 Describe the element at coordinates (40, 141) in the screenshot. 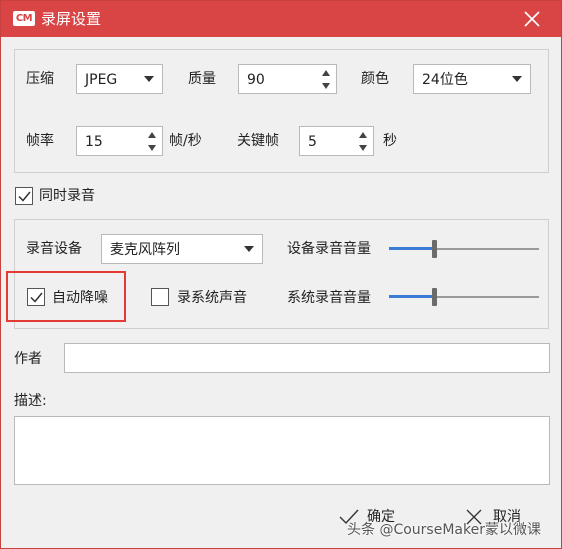

I see `framerate-label: 帧率` at that location.